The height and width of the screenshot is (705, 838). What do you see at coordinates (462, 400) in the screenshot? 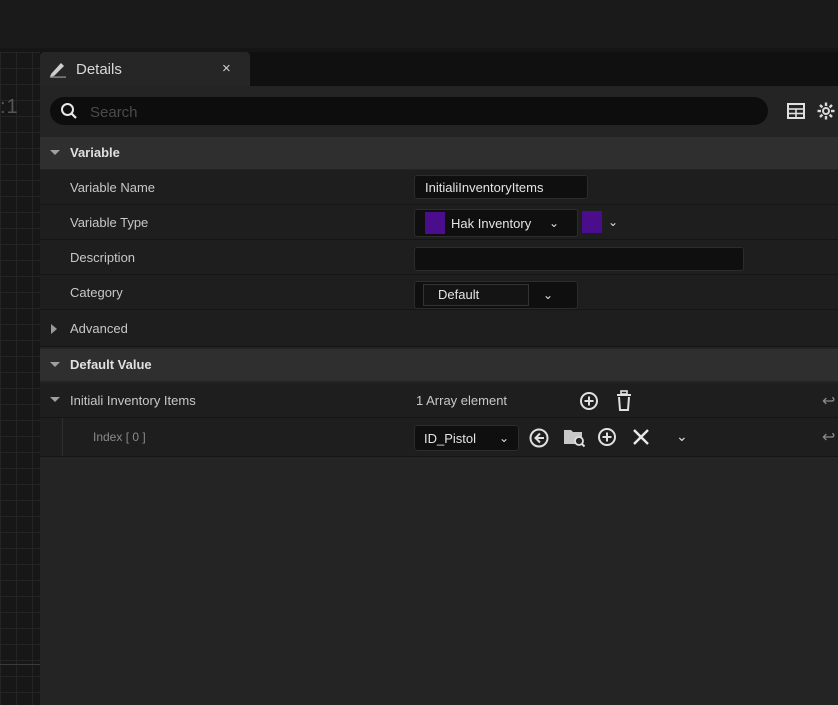
I see `array-count: 1 Array element` at bounding box center [462, 400].